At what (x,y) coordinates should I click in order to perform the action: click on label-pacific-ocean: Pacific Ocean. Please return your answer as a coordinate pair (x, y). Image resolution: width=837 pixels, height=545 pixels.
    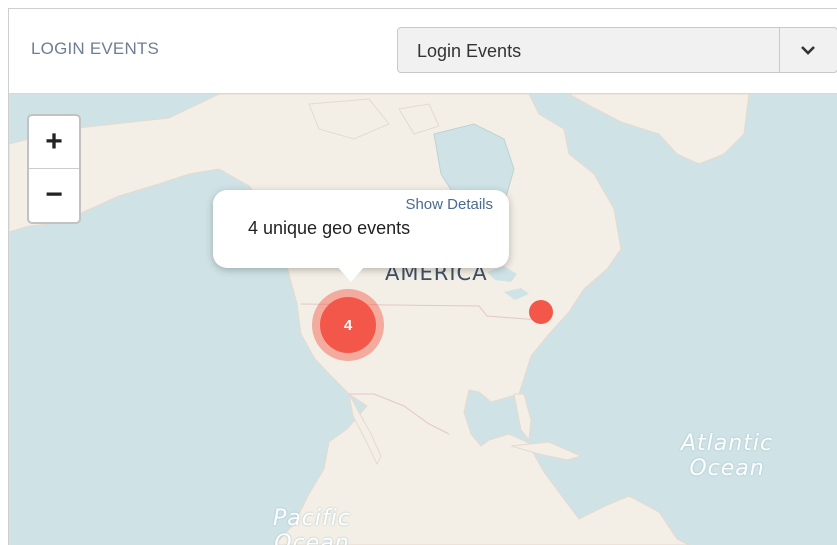
    Looking at the image, I should click on (312, 525).